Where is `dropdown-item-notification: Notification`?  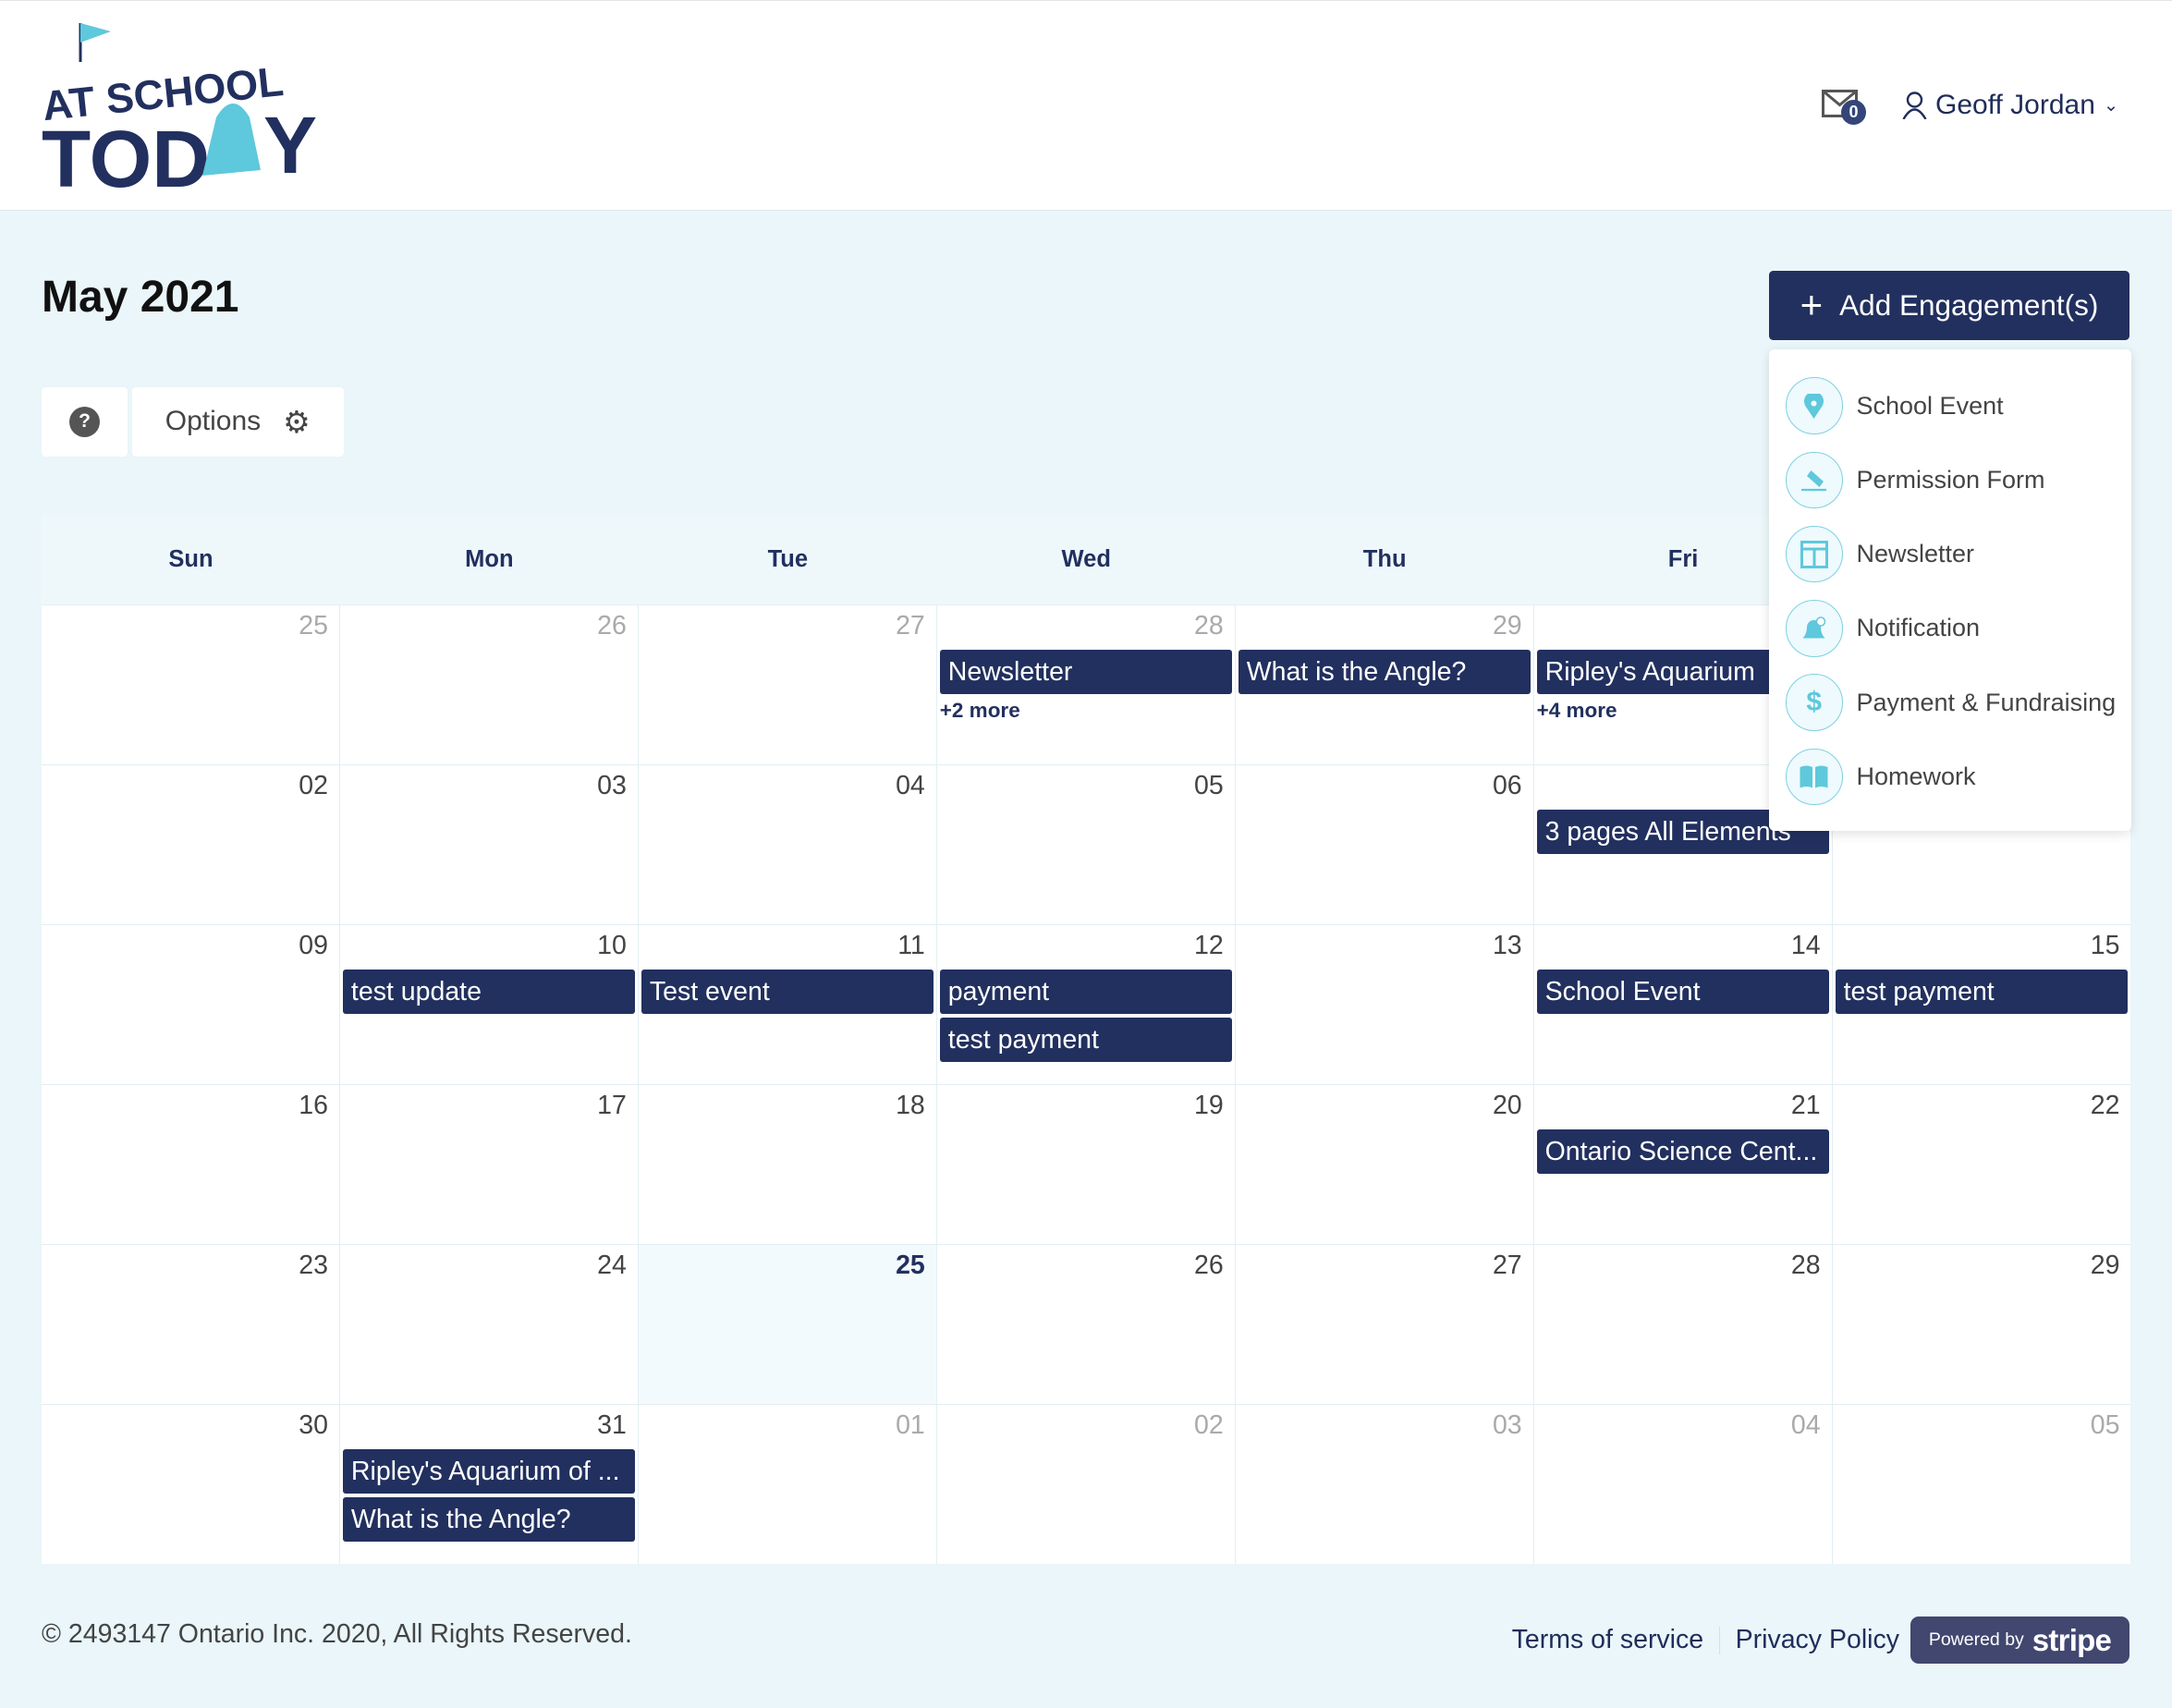 dropdown-item-notification: Notification is located at coordinates (1950, 628).